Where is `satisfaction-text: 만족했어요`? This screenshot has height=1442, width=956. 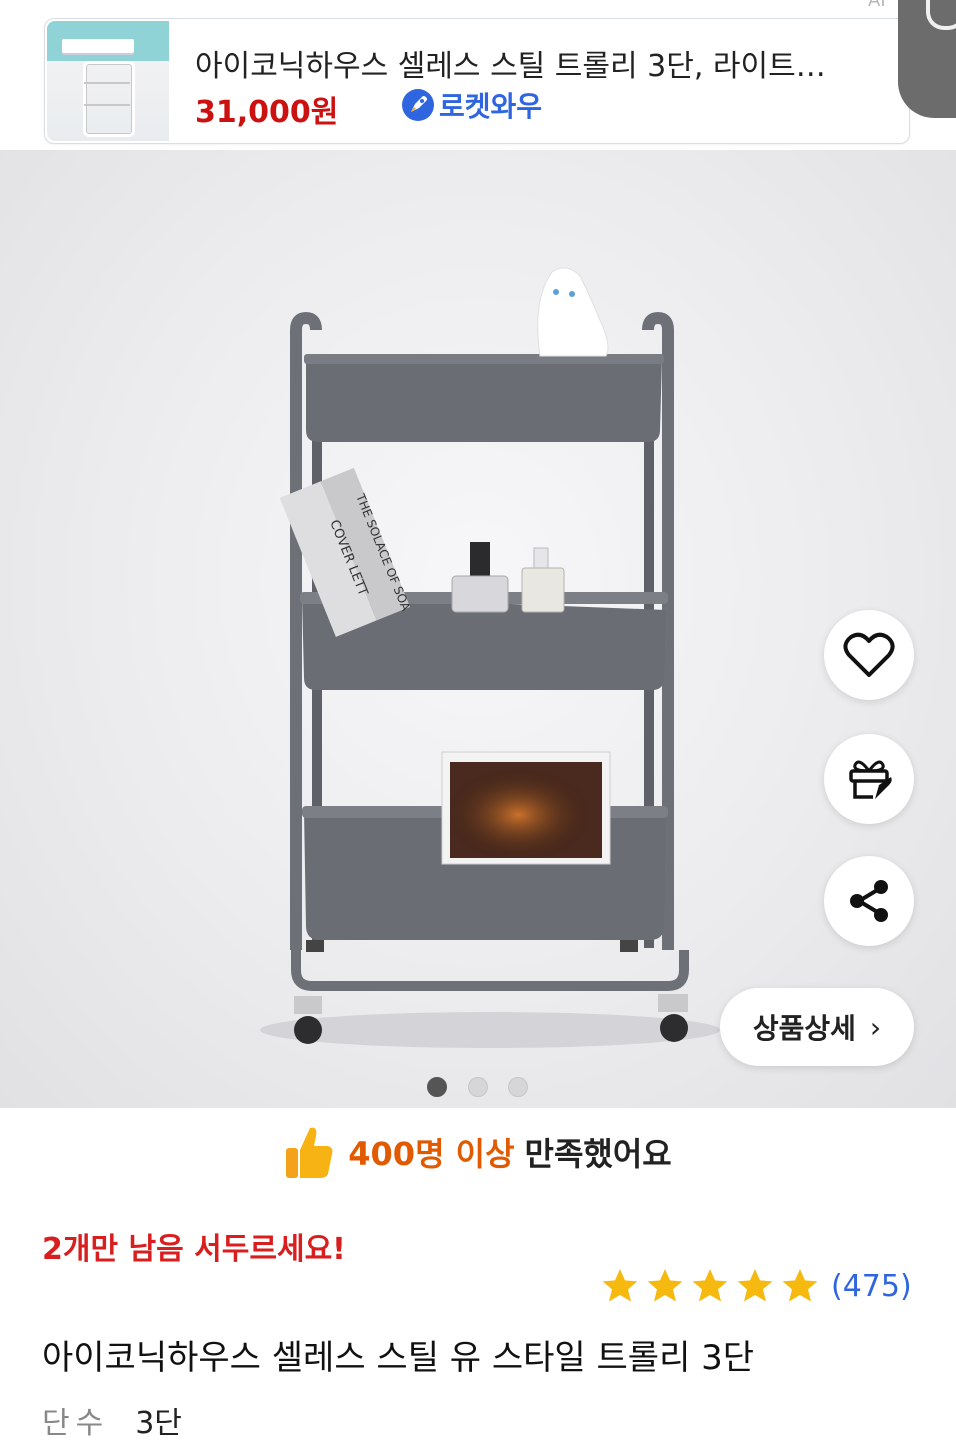 satisfaction-text: 만족했어요 is located at coordinates (598, 1154).